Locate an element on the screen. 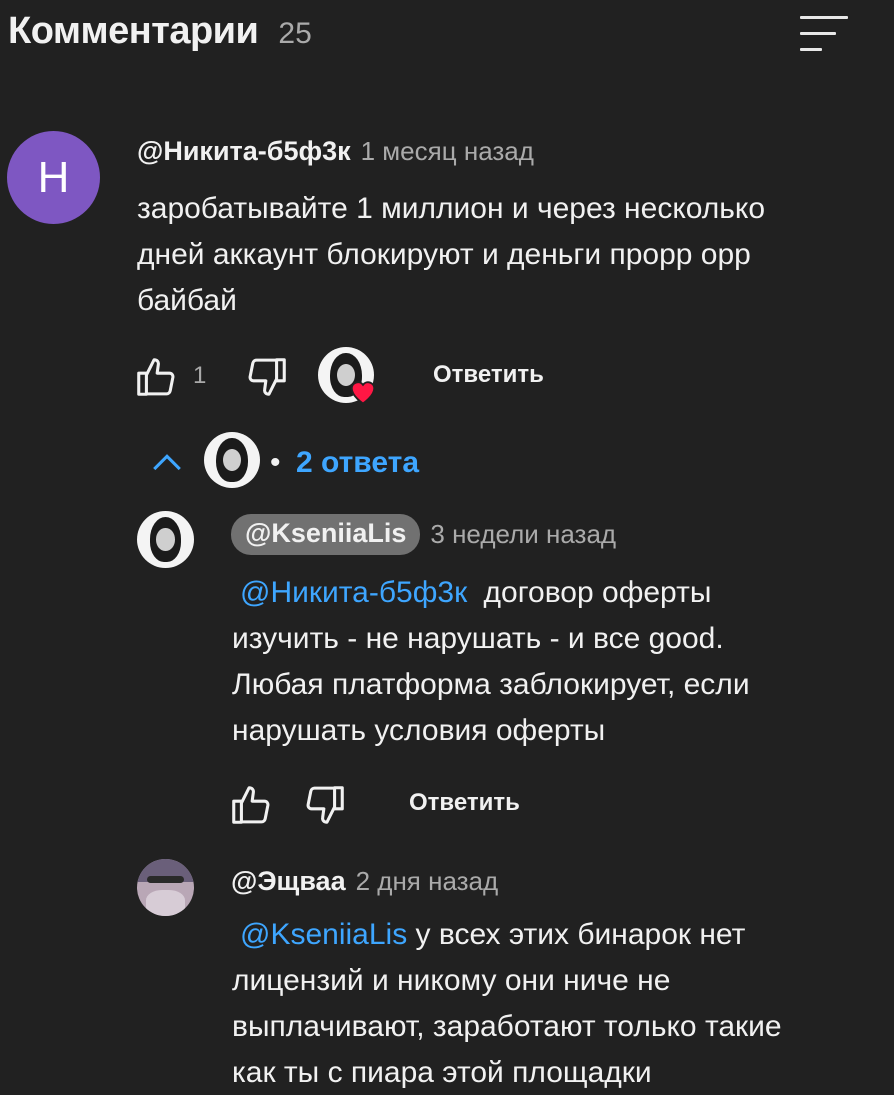 The width and height of the screenshot is (894, 1095). reply-text-line-3: Любая платформа заблокирует, если is located at coordinates (491, 684).